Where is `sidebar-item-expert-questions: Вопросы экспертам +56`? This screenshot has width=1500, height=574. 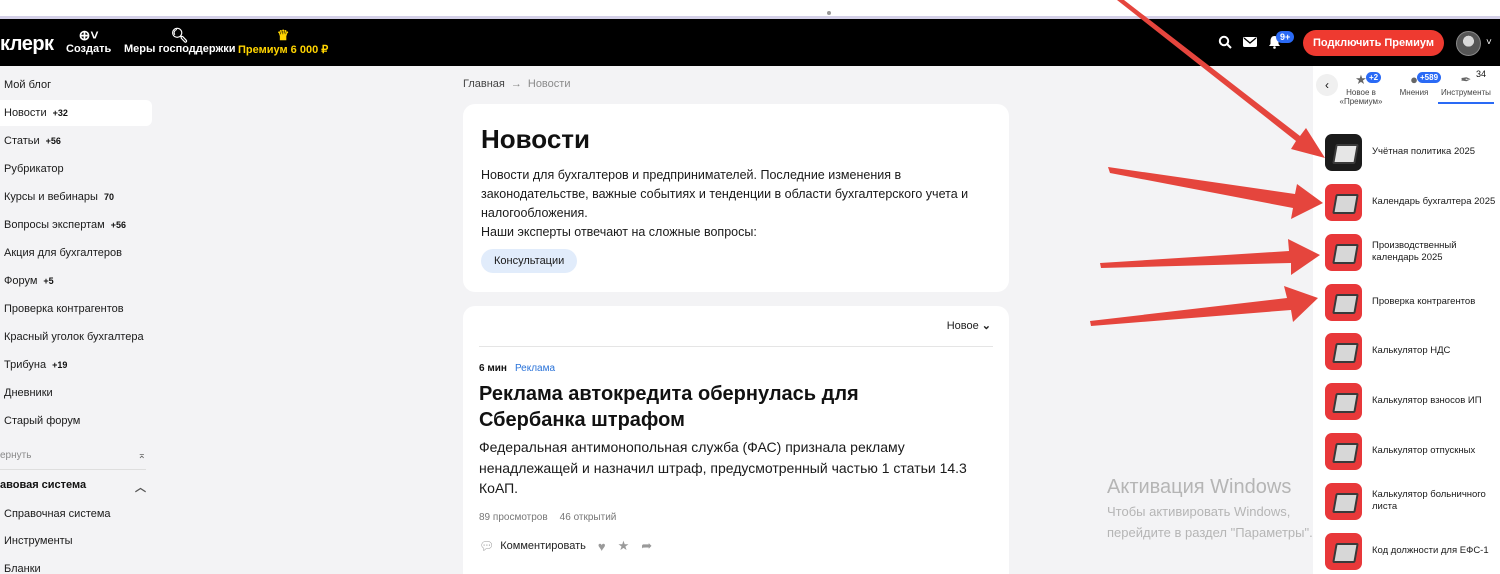 sidebar-item-expert-questions: Вопросы экспертам +56 is located at coordinates (63, 225).